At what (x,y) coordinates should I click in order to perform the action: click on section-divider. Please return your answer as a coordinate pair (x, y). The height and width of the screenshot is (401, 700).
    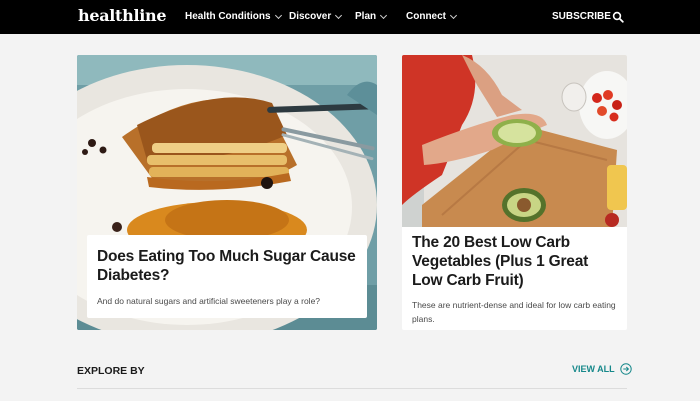
    Looking at the image, I should click on (352, 388).